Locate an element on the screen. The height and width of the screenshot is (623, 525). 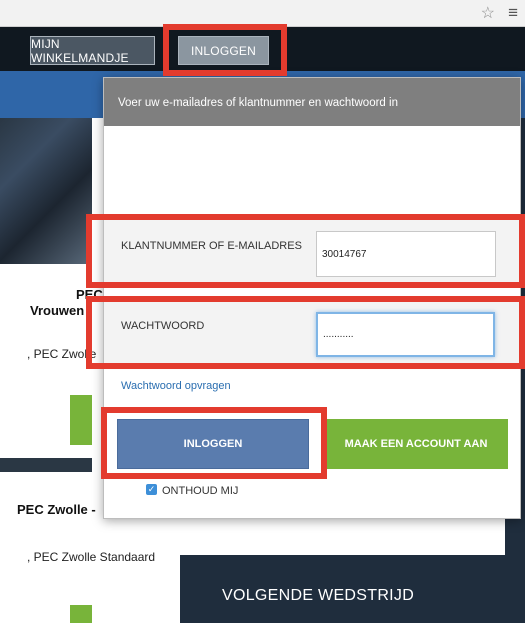
remember-me-label: ONTHOUD MIJ is located at coordinates (200, 491).